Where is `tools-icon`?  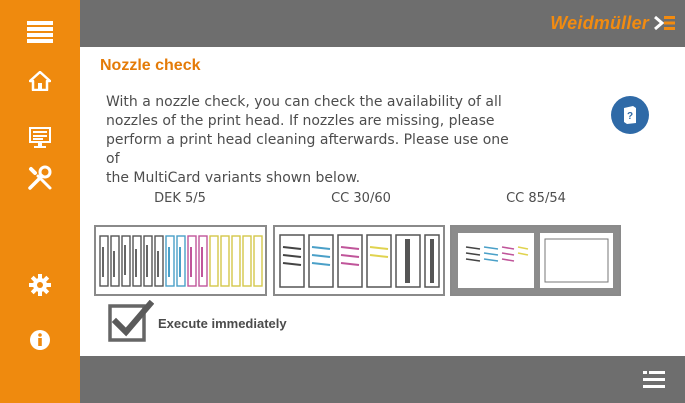 tools-icon is located at coordinates (40, 178).